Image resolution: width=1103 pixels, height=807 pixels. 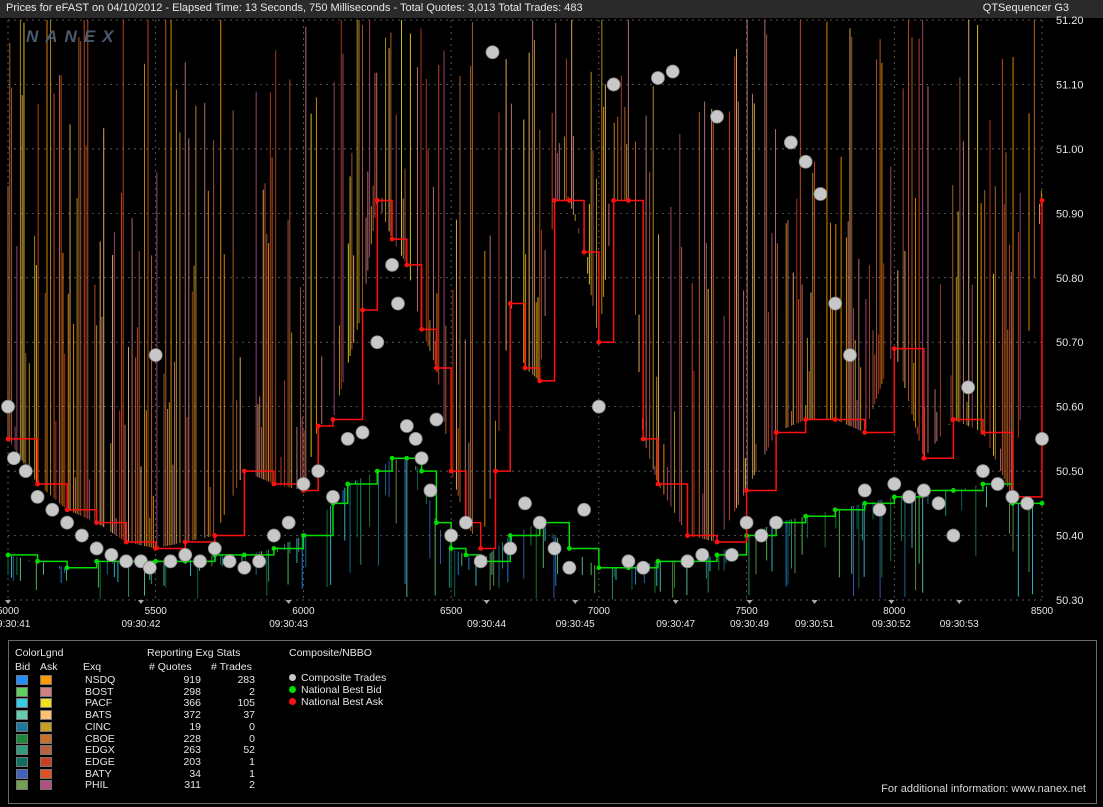 I want to click on exchange-name: PACF, so click(x=99, y=703).